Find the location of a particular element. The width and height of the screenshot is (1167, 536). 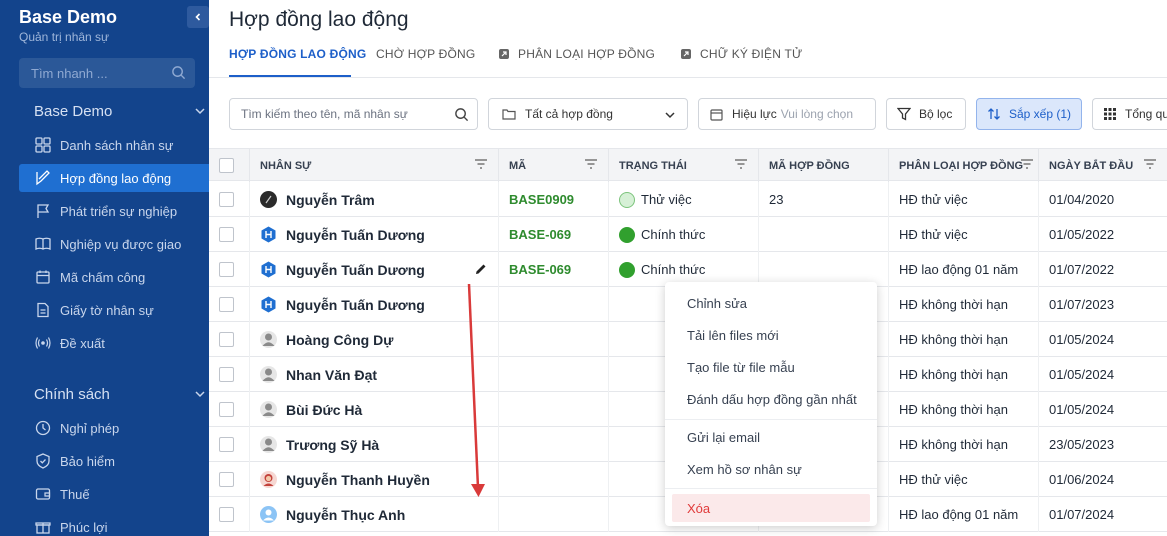

sort-button: Sắp xếp (1) is located at coordinates (1029, 114).